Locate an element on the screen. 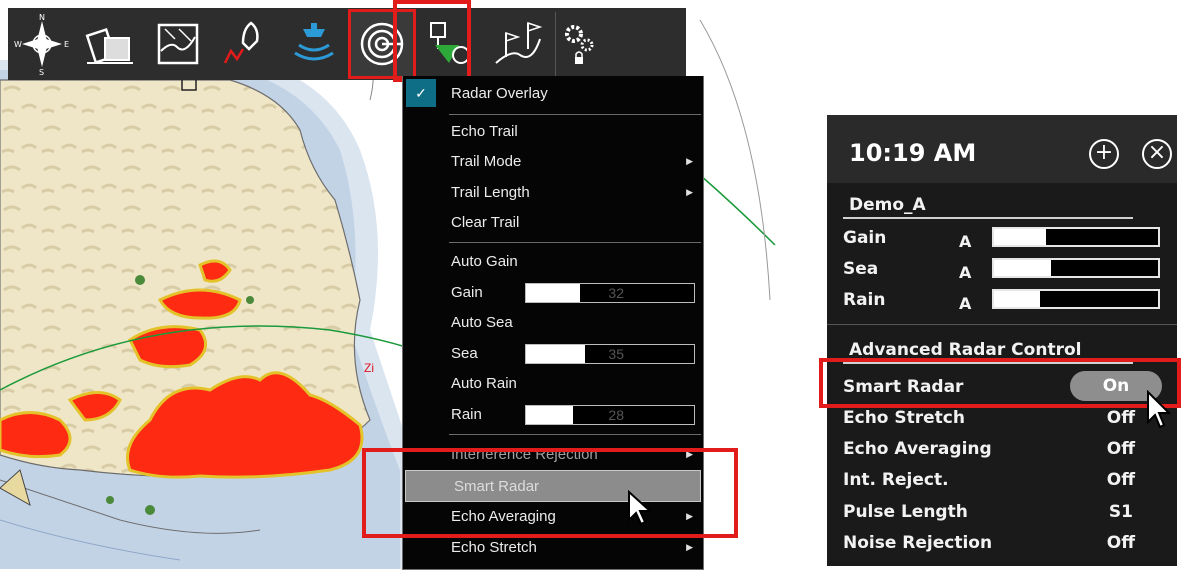 The height and width of the screenshot is (570, 1181). gain-slider: 32 is located at coordinates (610, 293).